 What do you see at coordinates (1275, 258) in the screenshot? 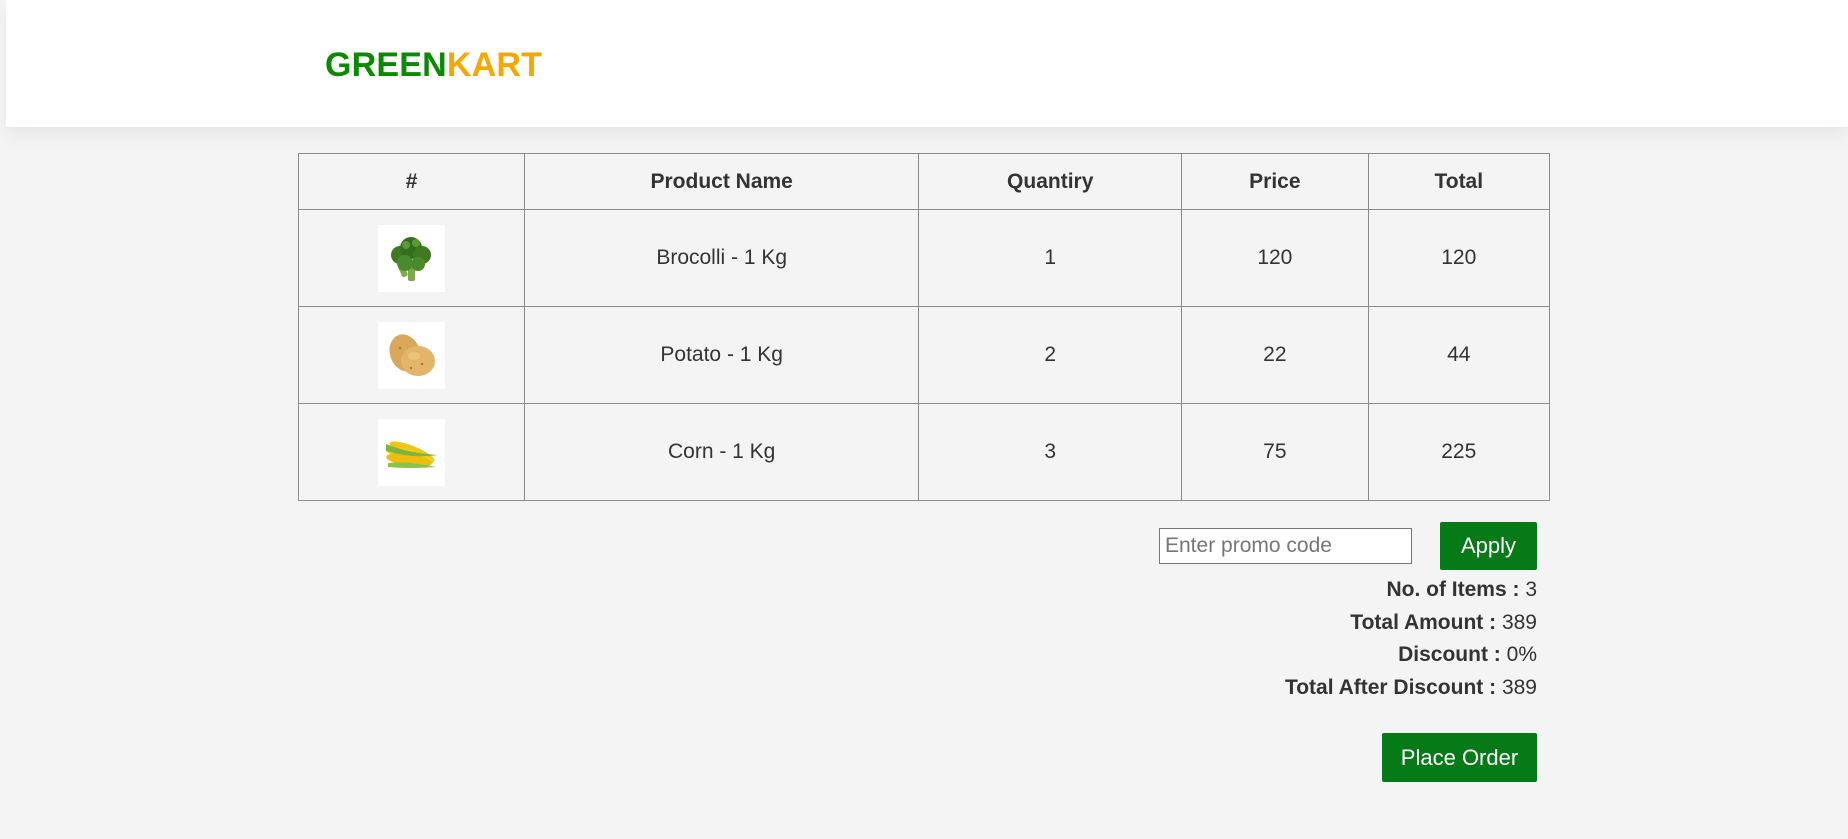
I see `product-price: 120` at bounding box center [1275, 258].